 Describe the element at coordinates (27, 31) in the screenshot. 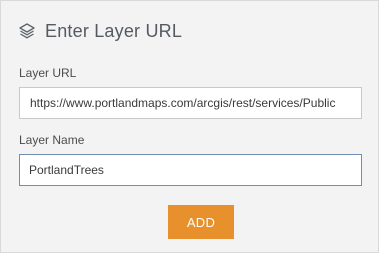

I see `layers-icon` at that location.